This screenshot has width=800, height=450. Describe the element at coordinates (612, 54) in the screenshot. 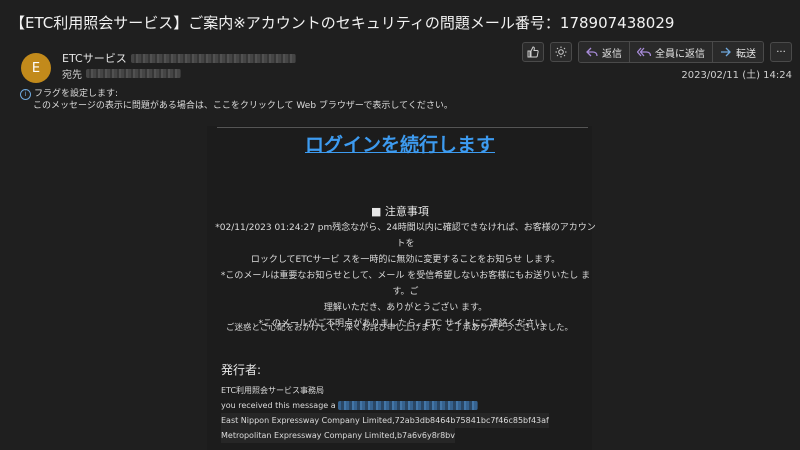

I see `reply-label: 返信` at that location.